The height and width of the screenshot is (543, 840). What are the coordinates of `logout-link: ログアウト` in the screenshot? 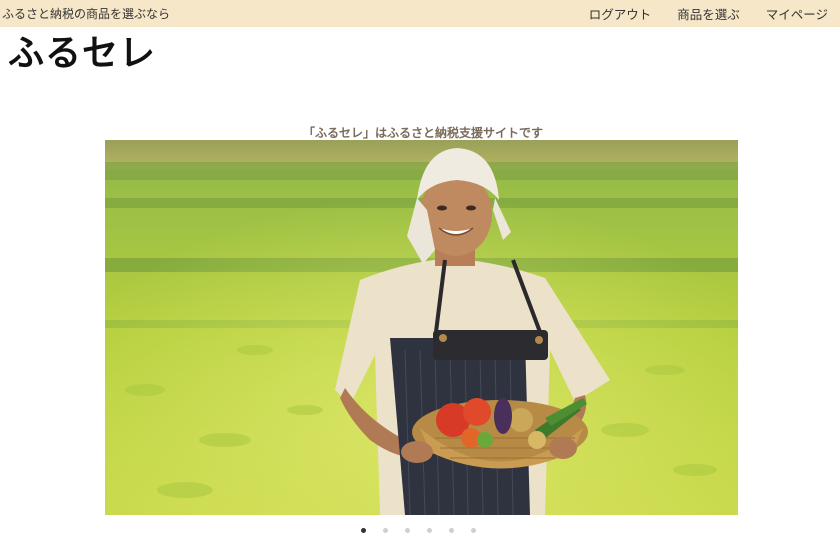 It's located at (620, 13).